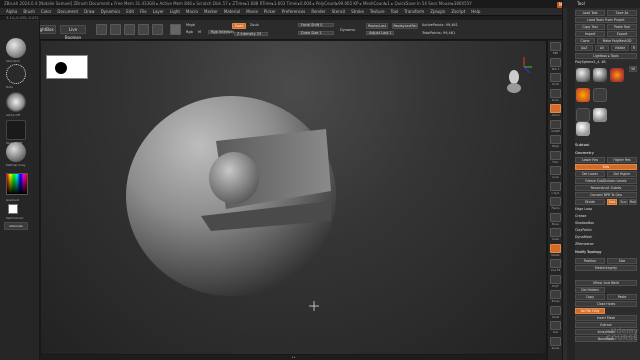  Describe the element at coordinates (221, 32) in the screenshot. I see `rgb-intensity-slider: Rgb Intensity` at that location.